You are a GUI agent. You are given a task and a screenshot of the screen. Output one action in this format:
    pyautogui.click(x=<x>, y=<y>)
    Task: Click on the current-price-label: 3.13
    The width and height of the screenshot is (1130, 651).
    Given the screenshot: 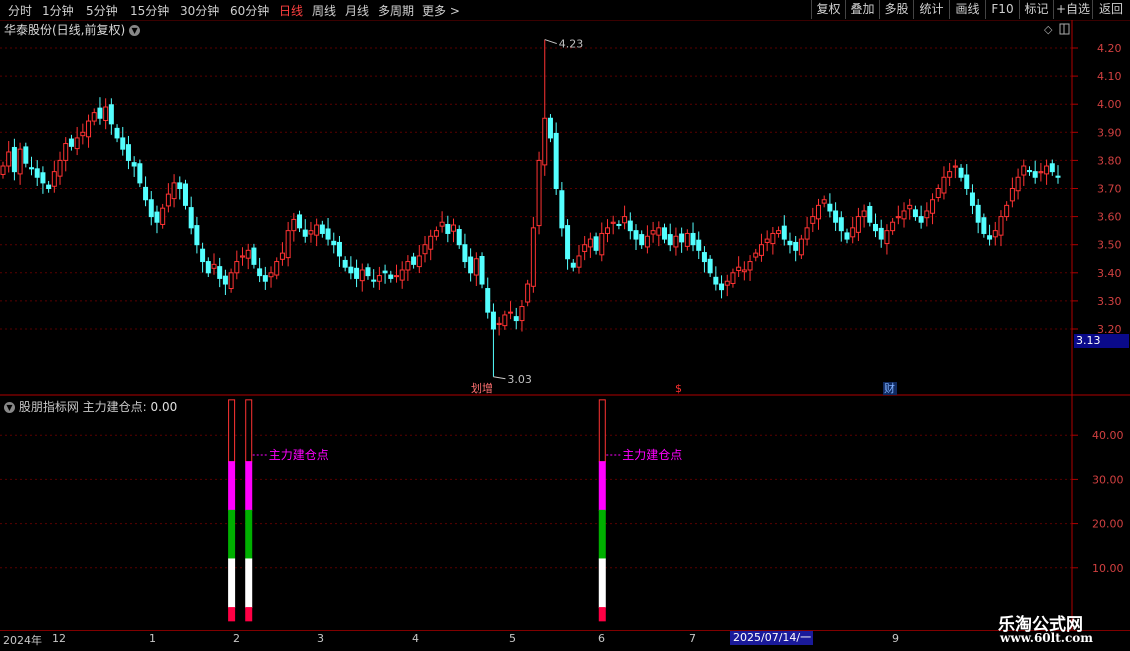 What is the action you would take?
    pyautogui.click(x=1101, y=341)
    